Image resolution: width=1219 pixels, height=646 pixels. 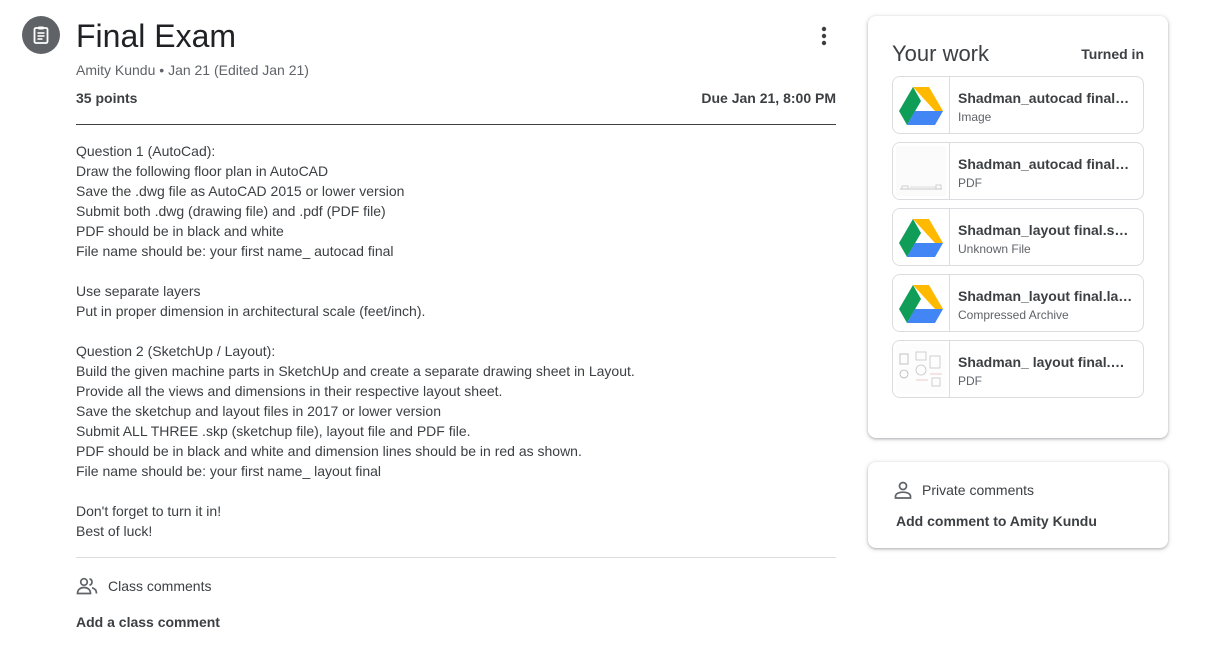 I want to click on attachment-type: Unknown File, so click(x=994, y=249).